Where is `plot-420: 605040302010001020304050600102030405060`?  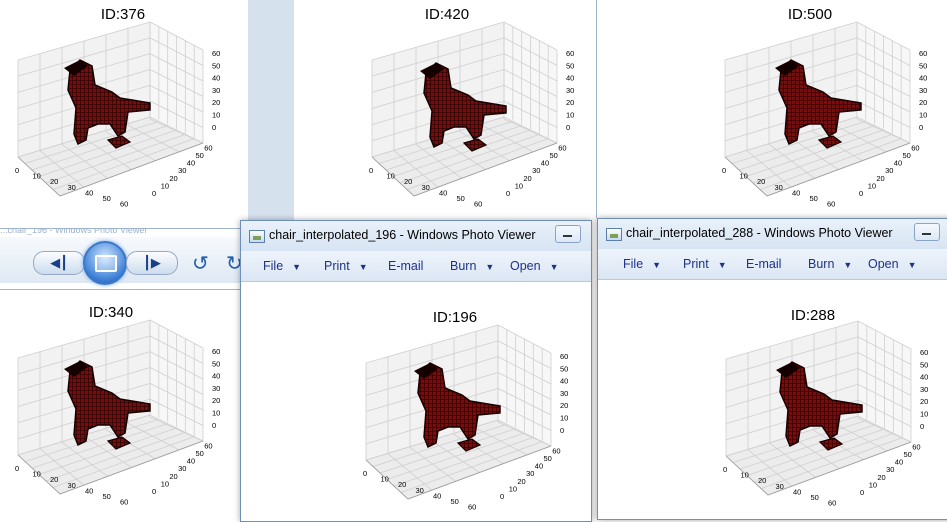 plot-420: 605040302010001020304050600102030405060 is located at coordinates (471, 115).